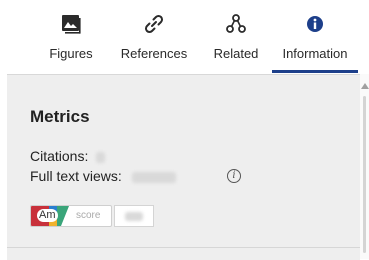 This screenshot has height=260, width=369. What do you see at coordinates (315, 36) in the screenshot?
I see `tab-information: Information` at bounding box center [315, 36].